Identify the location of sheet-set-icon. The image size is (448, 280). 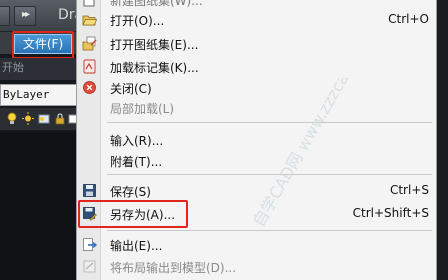
(89, 3).